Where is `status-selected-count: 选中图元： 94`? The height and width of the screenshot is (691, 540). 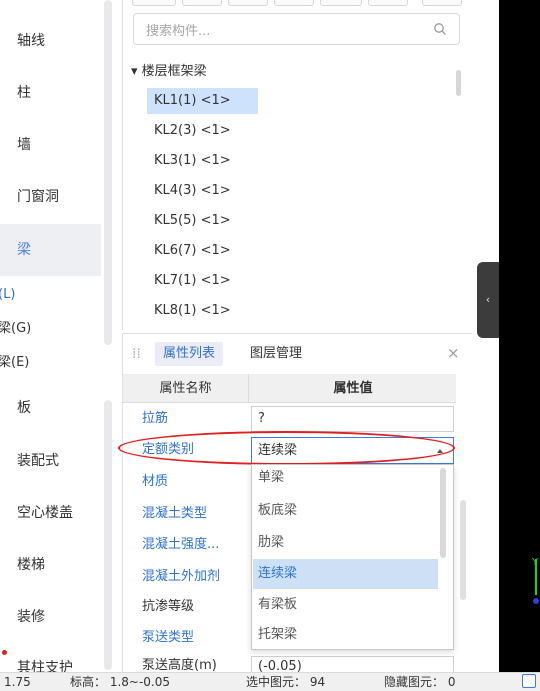 status-selected-count: 选中图元： 94 is located at coordinates (286, 682).